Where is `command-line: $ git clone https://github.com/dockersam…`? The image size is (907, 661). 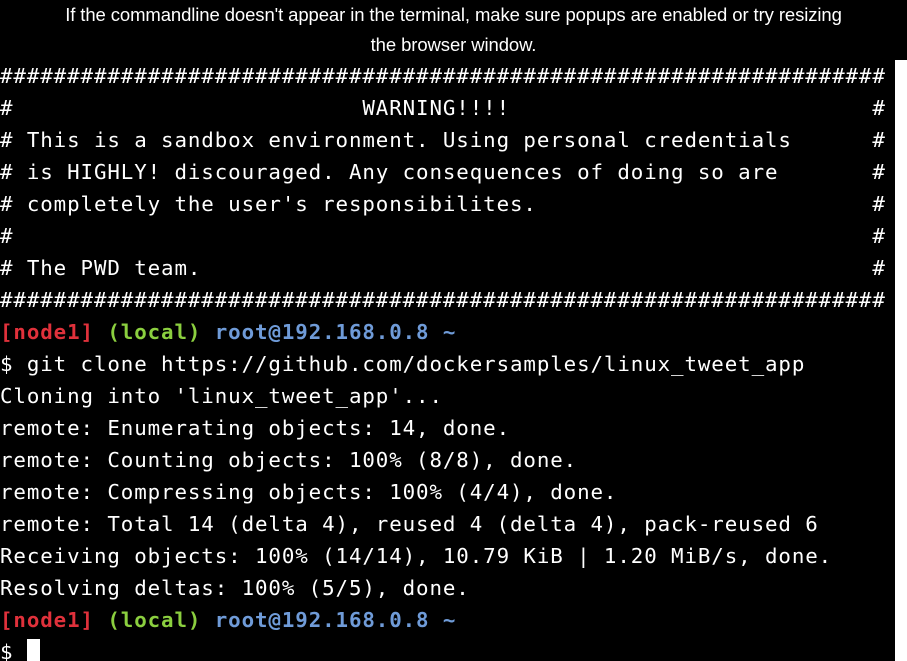
command-line: $ git clone https://github.com/dockersam… is located at coordinates (403, 364).